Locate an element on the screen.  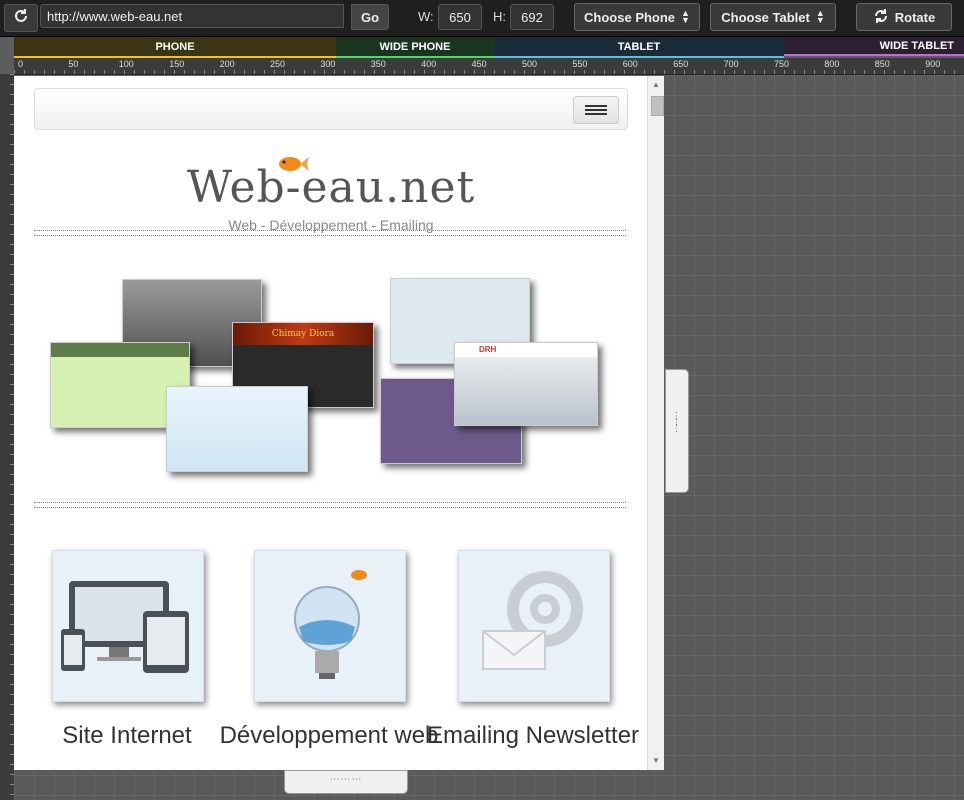
ruler-tick-label: 350 is located at coordinates (378, 64).